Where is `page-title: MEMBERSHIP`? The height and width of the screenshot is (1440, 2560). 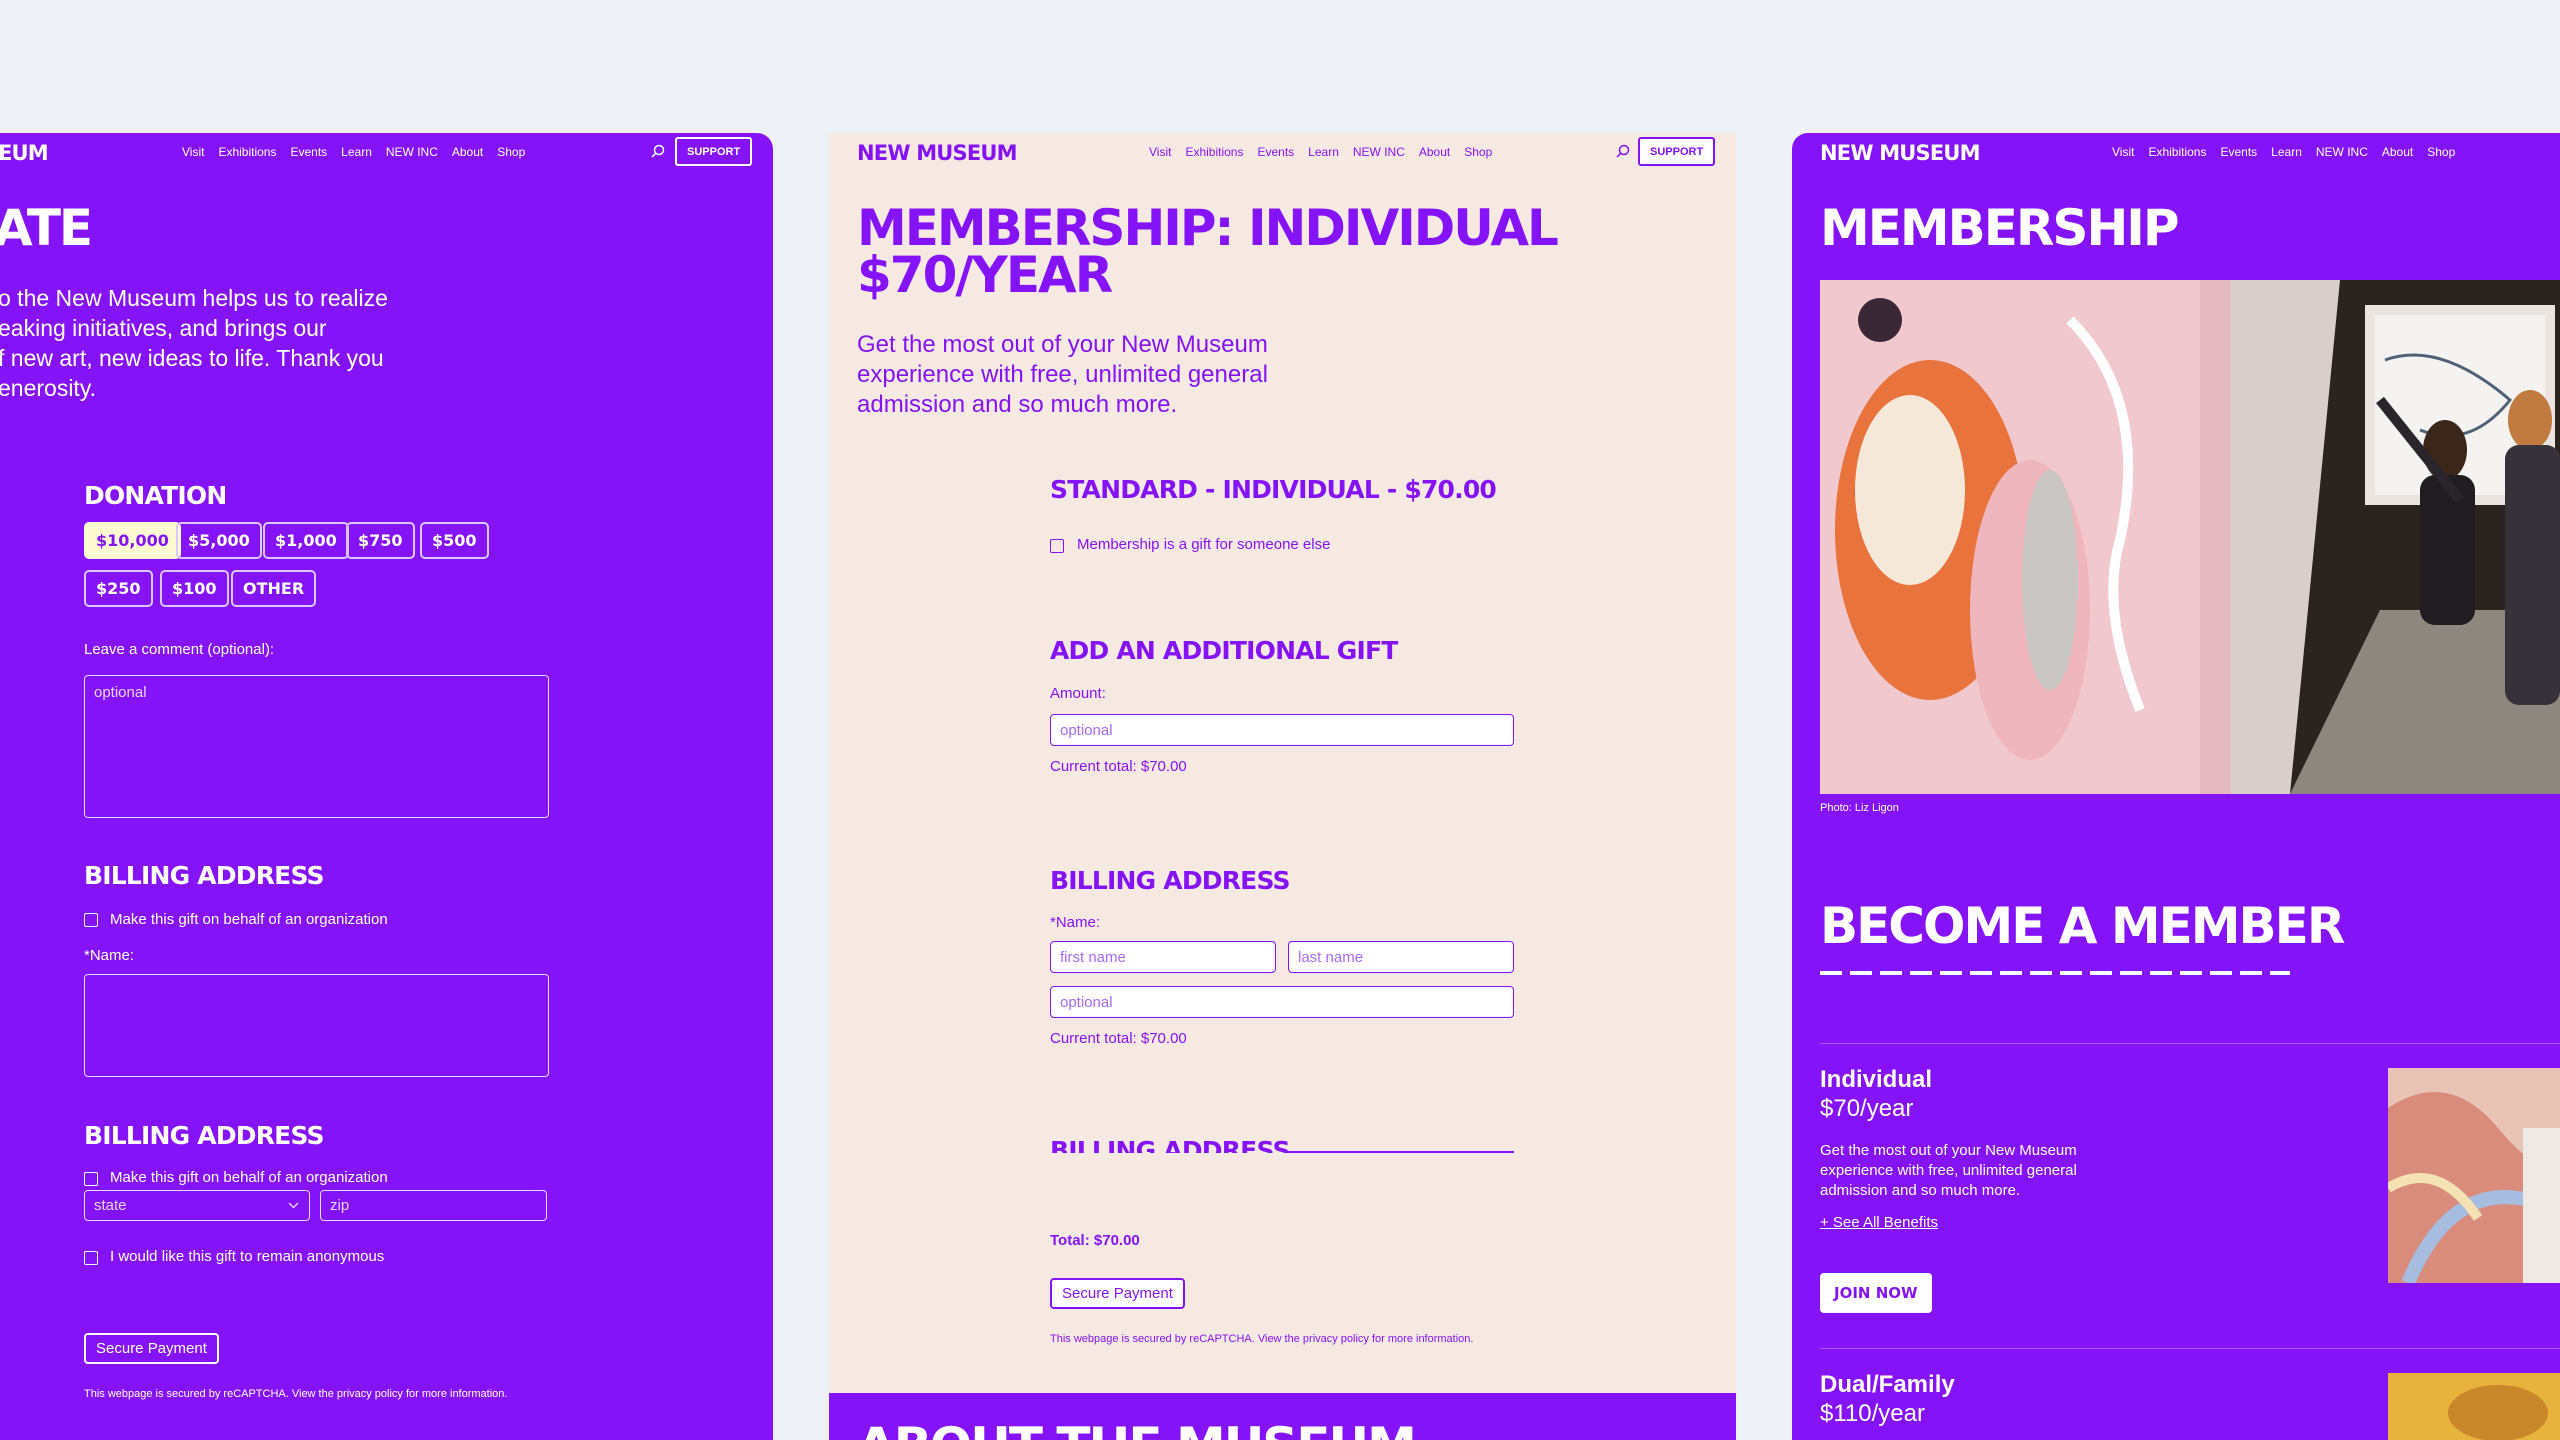 page-title: MEMBERSHIP is located at coordinates (2000, 228).